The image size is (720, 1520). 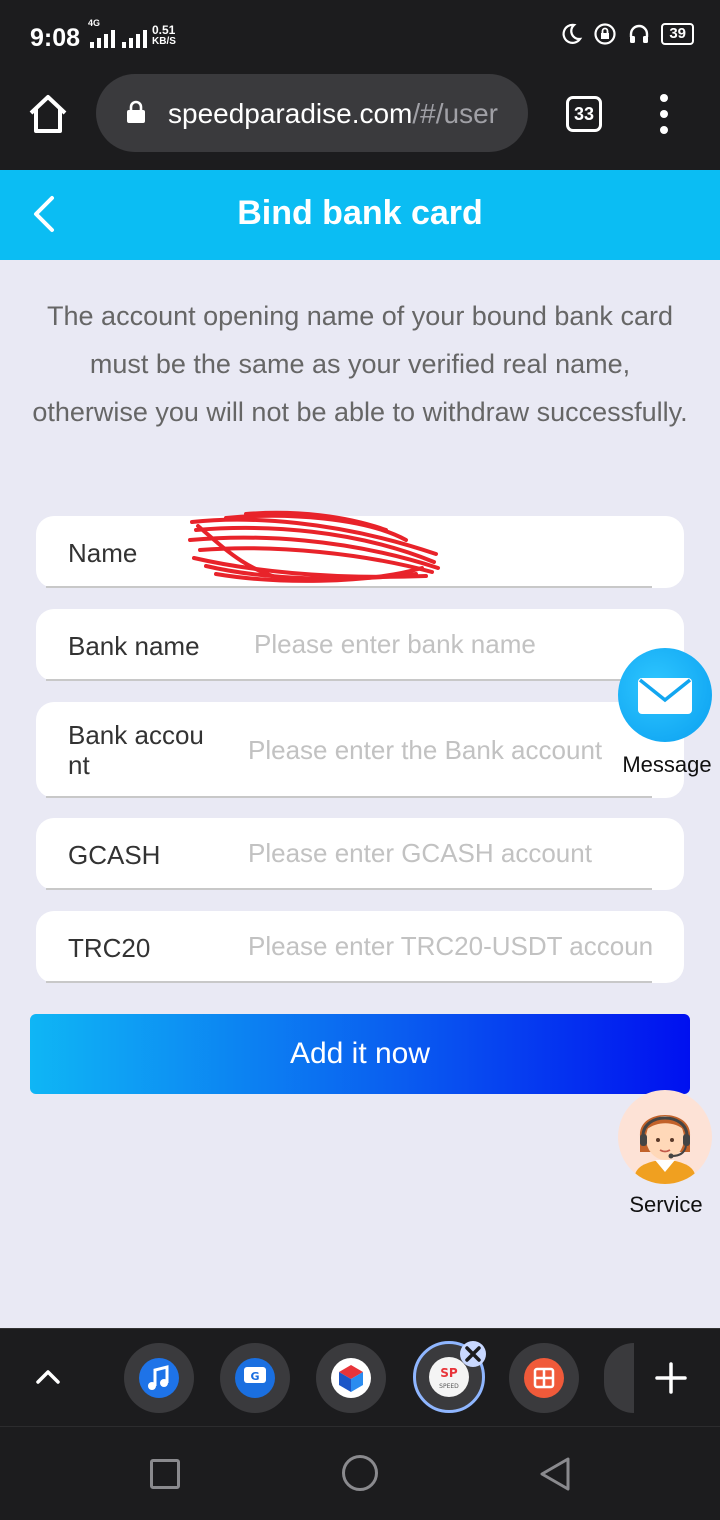 What do you see at coordinates (134, 646) in the screenshot?
I see `bank-name-label: Bank name` at bounding box center [134, 646].